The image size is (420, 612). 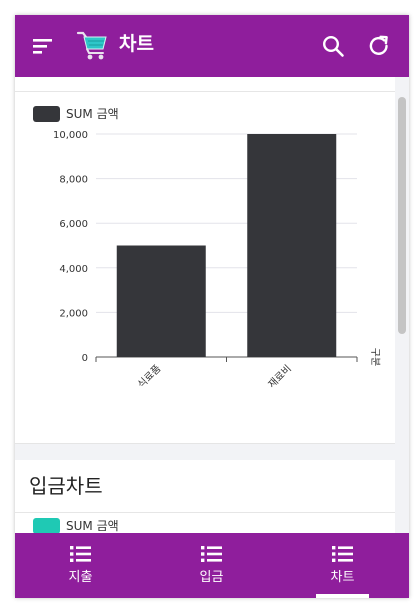 I want to click on tab-income: 입금, so click(x=211, y=565).